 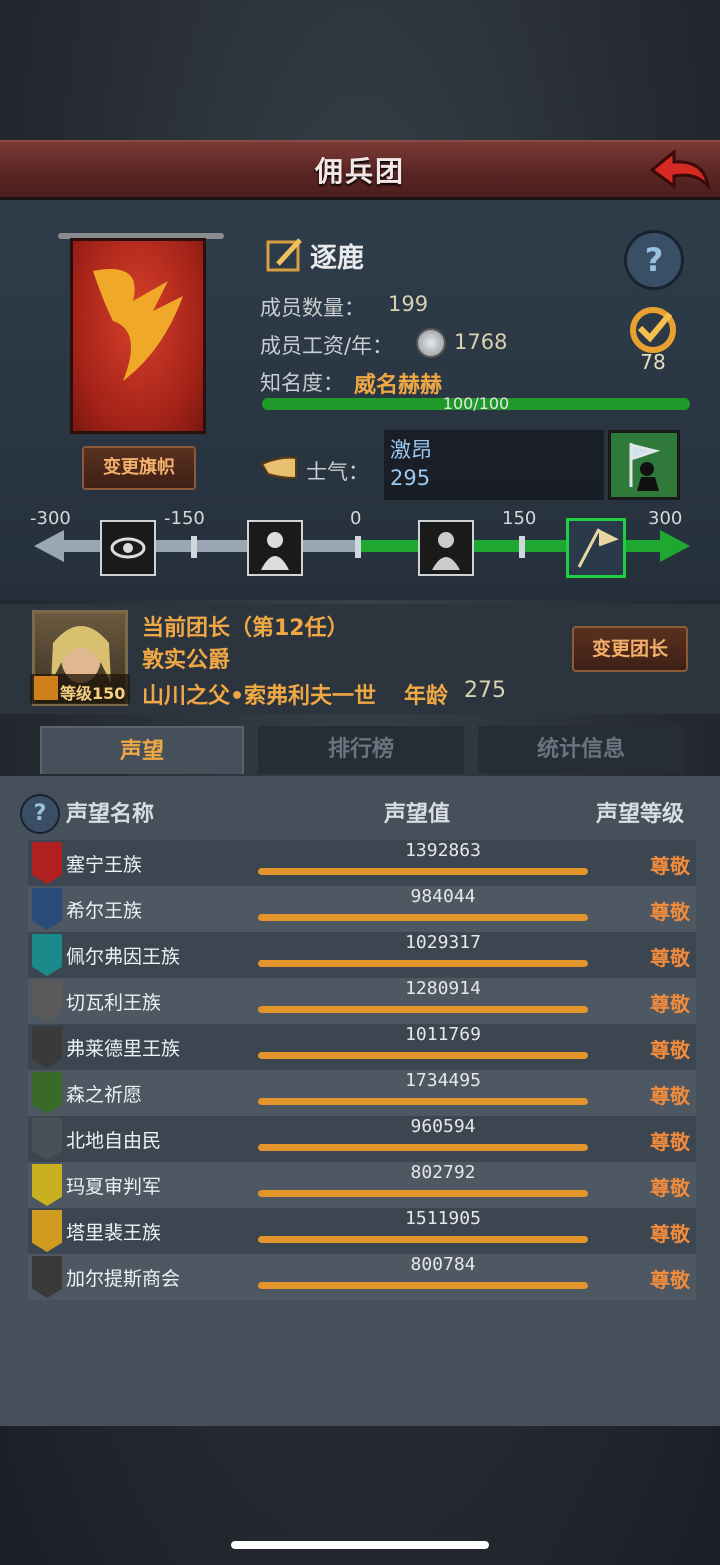 I want to click on members-value: 199, so click(x=408, y=304).